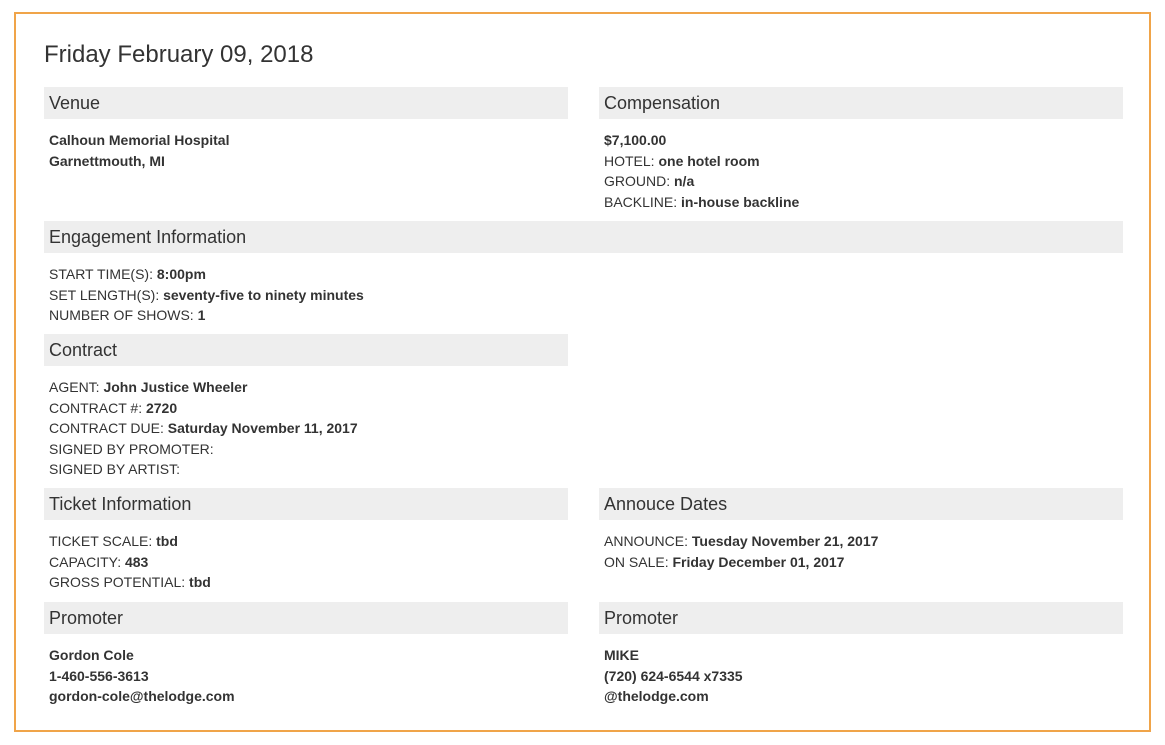  Describe the element at coordinates (740, 201) in the screenshot. I see `backline-value: in-house backline` at that location.